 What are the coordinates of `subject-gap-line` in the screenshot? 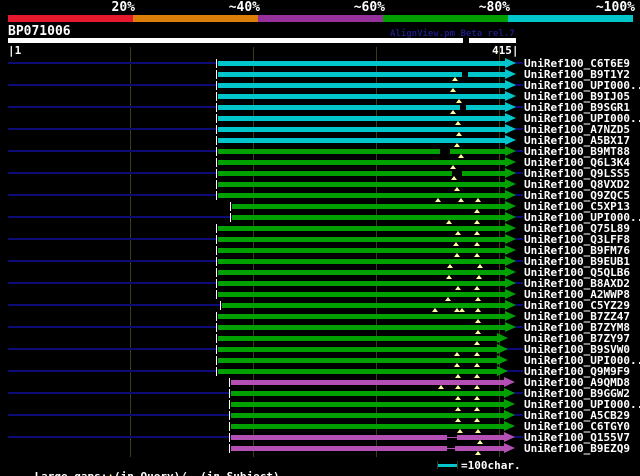 It's located at (452, 437).